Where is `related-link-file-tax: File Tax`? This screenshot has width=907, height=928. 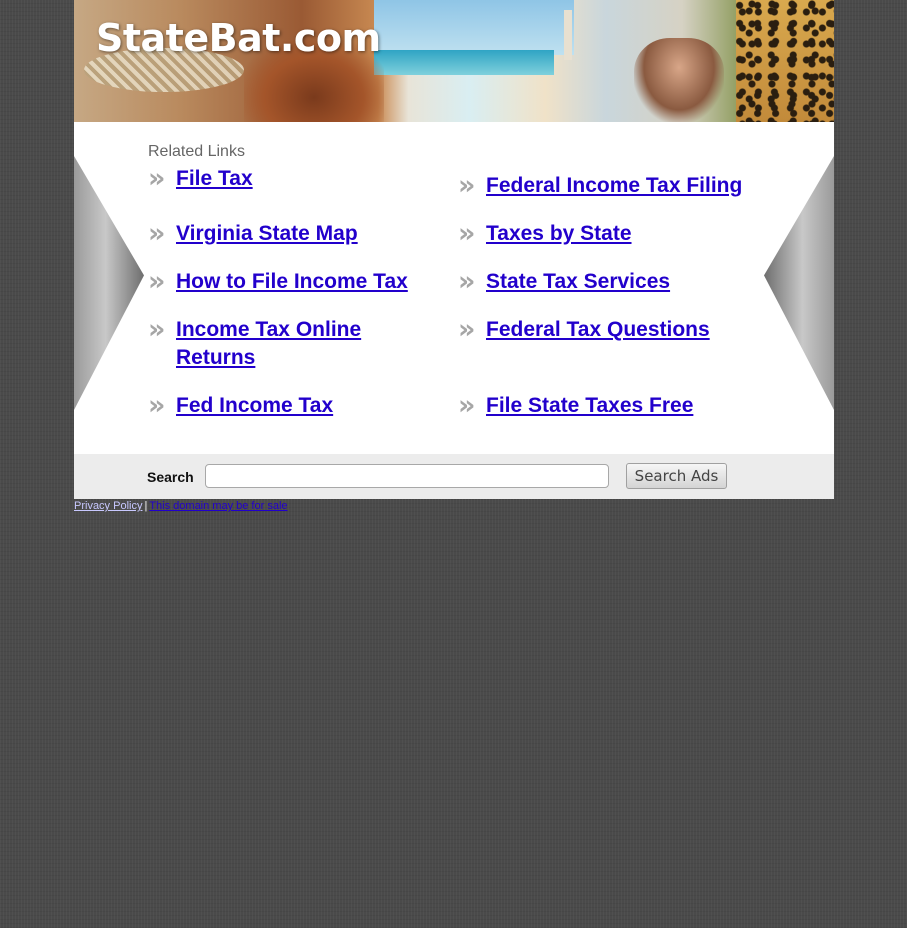
related-link-file-tax: File Tax is located at coordinates (214, 179).